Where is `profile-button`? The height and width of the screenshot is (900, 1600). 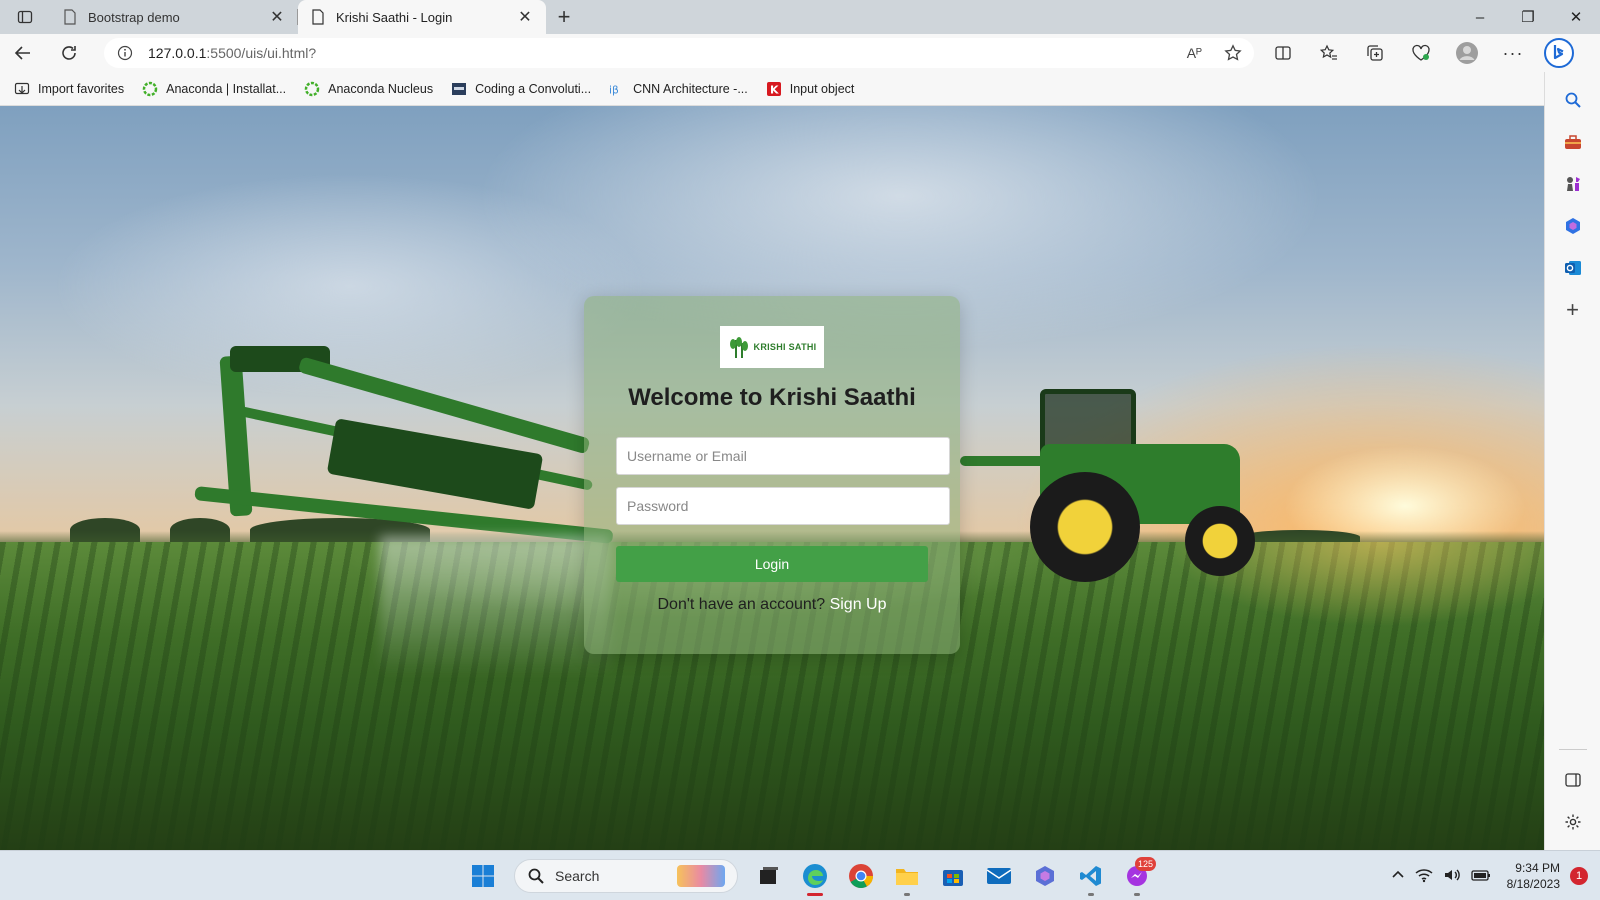 profile-button is located at coordinates (1467, 53).